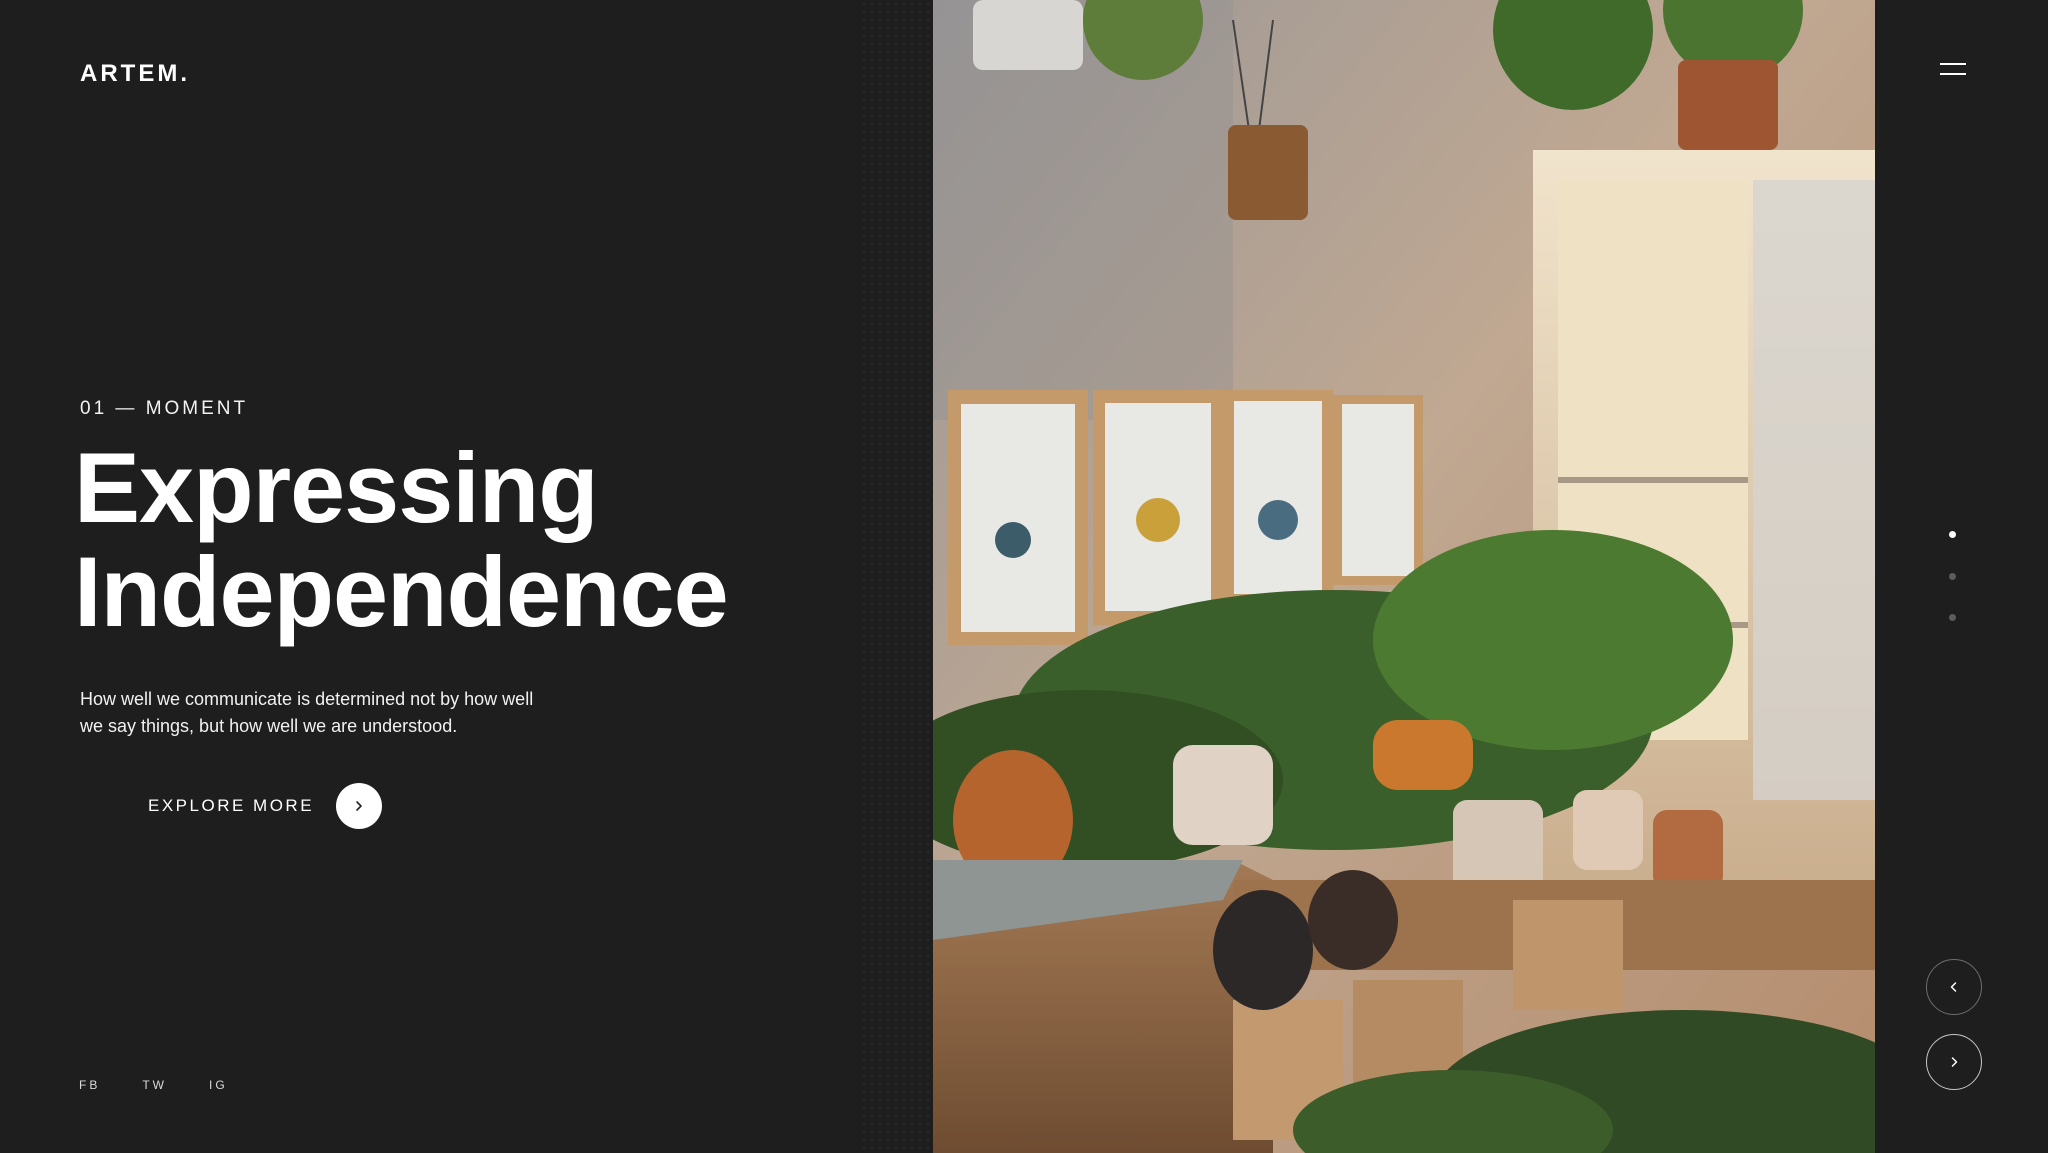 This screenshot has height=1153, width=2048. What do you see at coordinates (231, 805) in the screenshot?
I see `explore-more-label: EXPLORE MORE` at bounding box center [231, 805].